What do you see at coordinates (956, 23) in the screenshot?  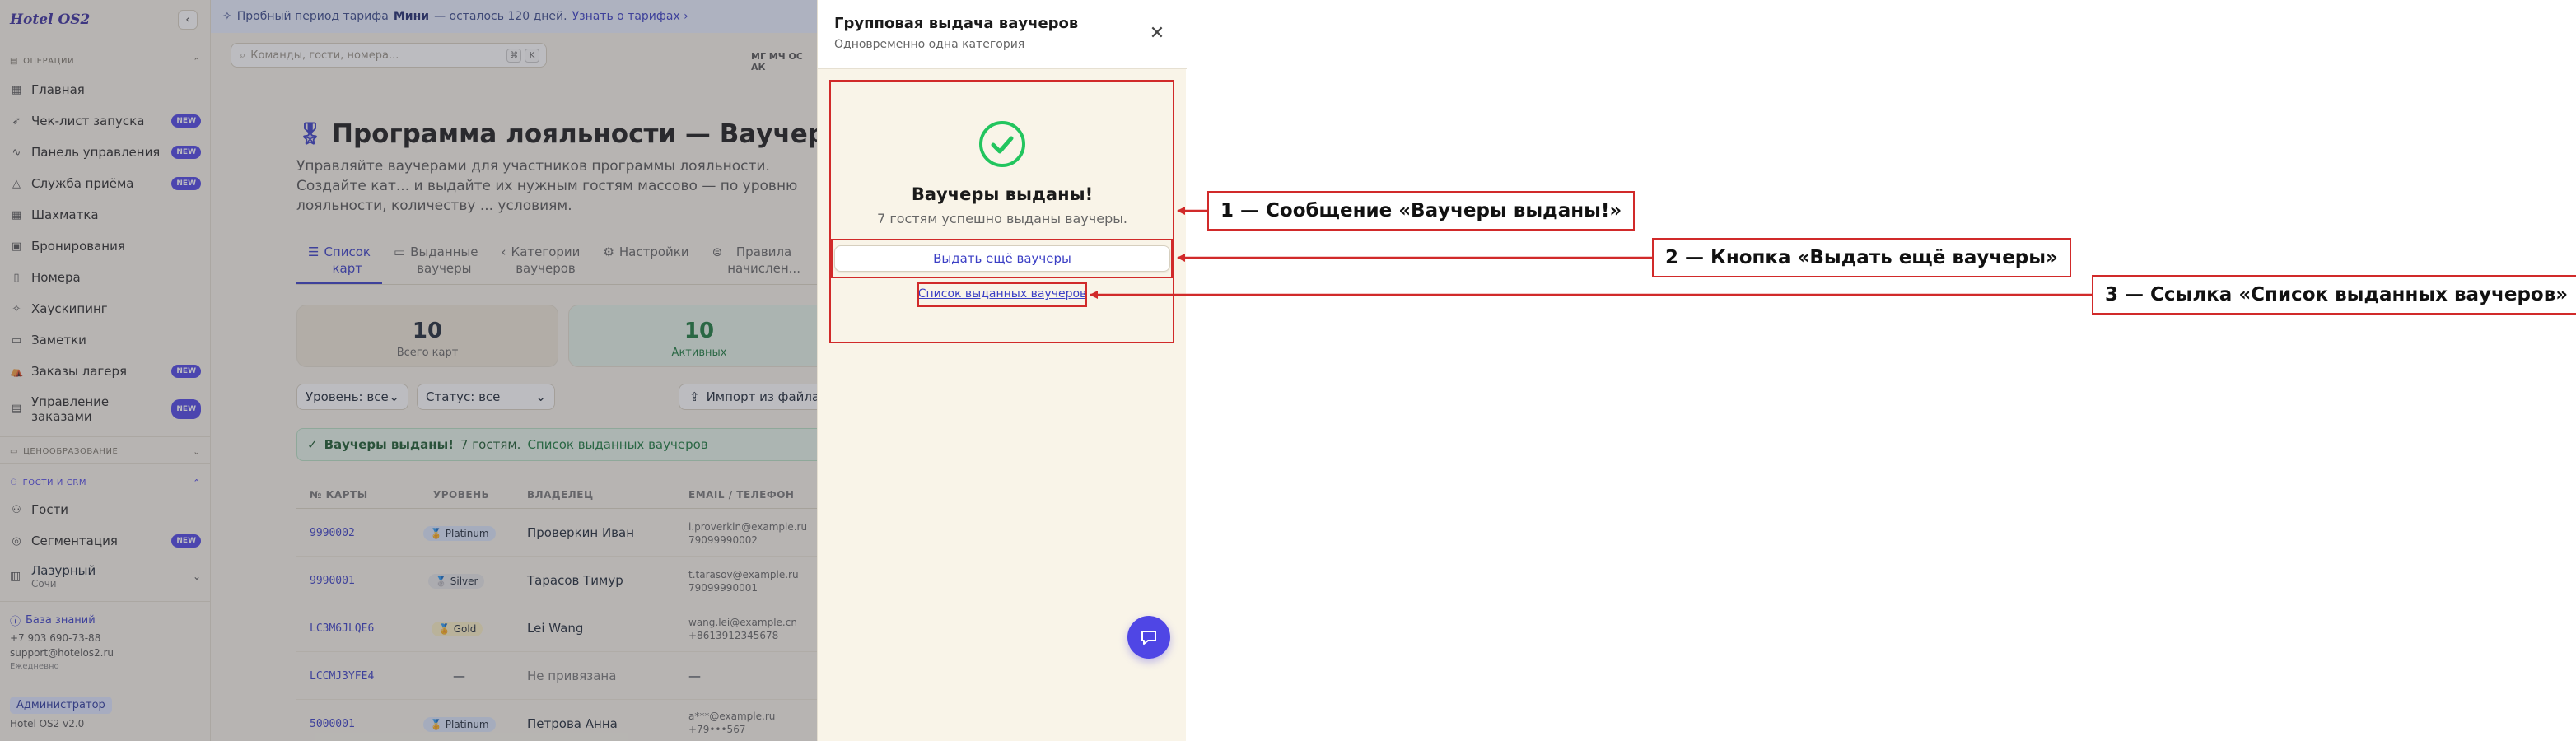 I see `drawer-title: Групповая выдача ваучеров` at bounding box center [956, 23].